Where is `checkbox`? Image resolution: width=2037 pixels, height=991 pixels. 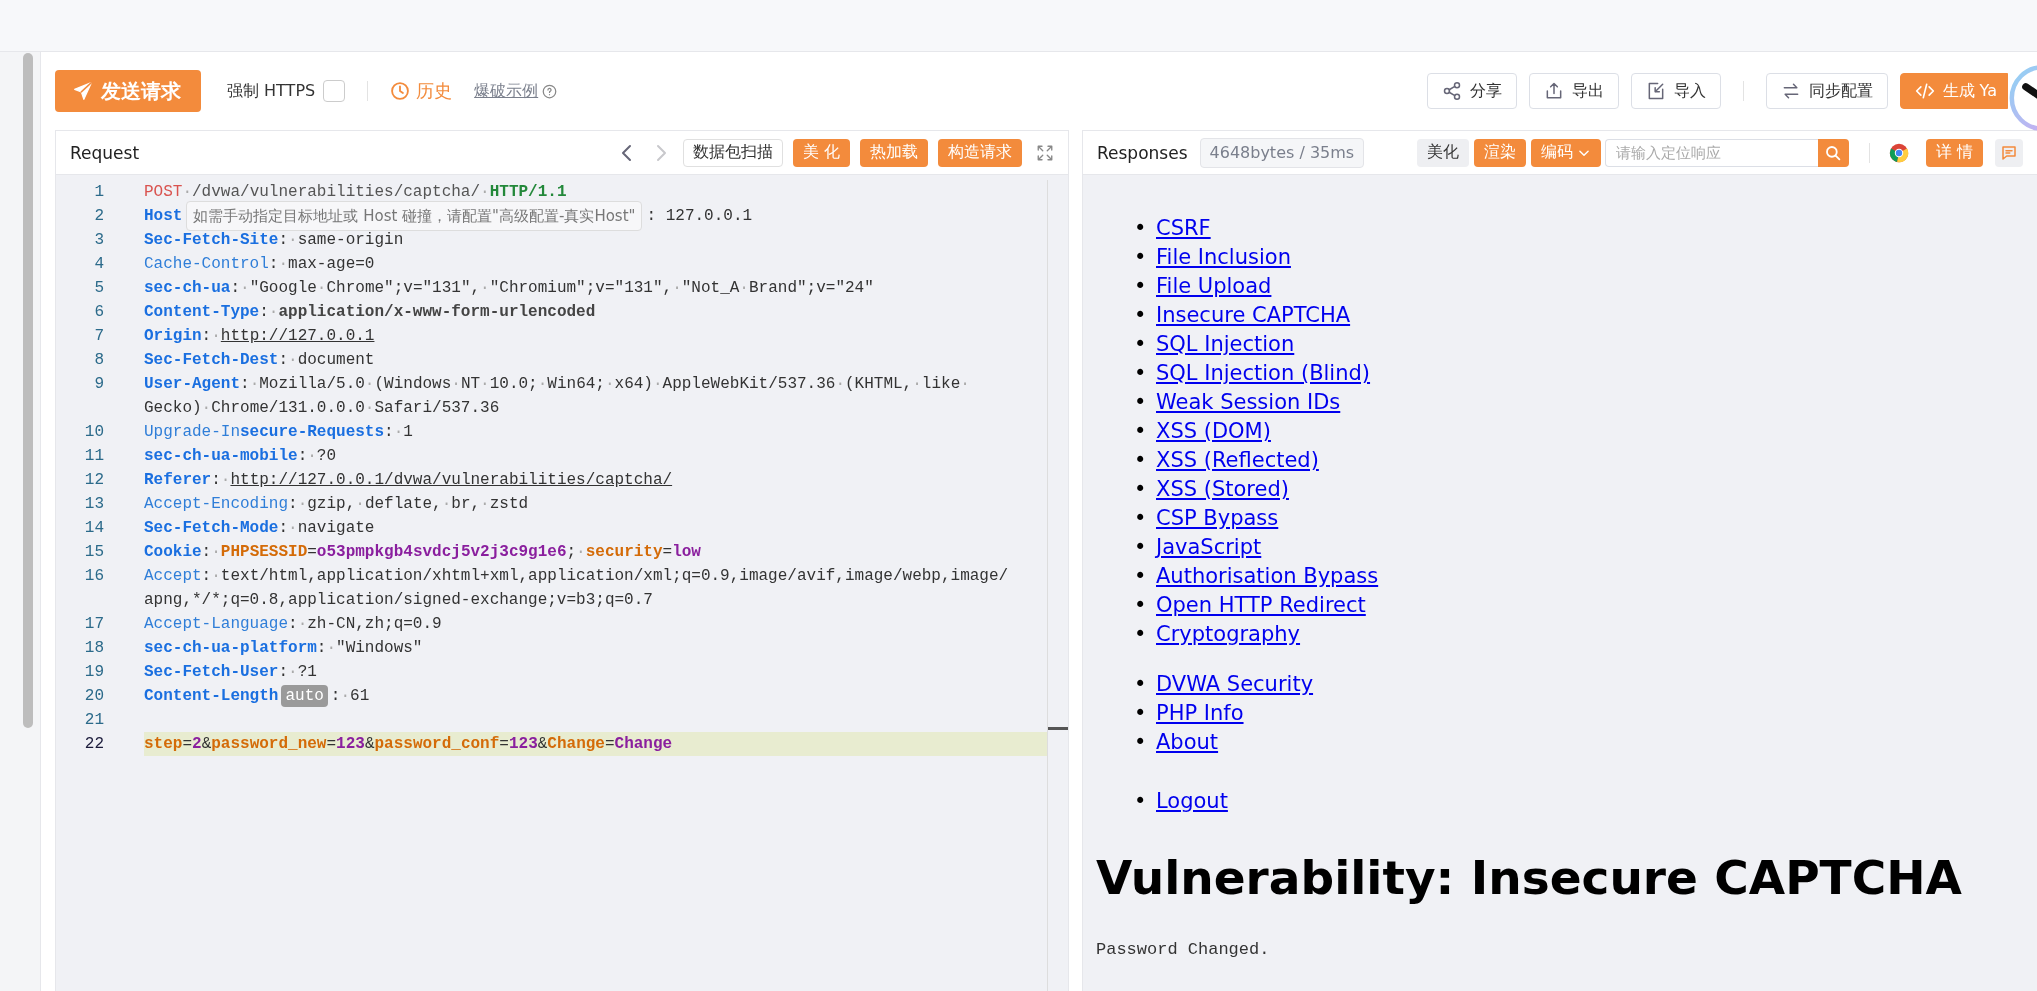 checkbox is located at coordinates (334, 91).